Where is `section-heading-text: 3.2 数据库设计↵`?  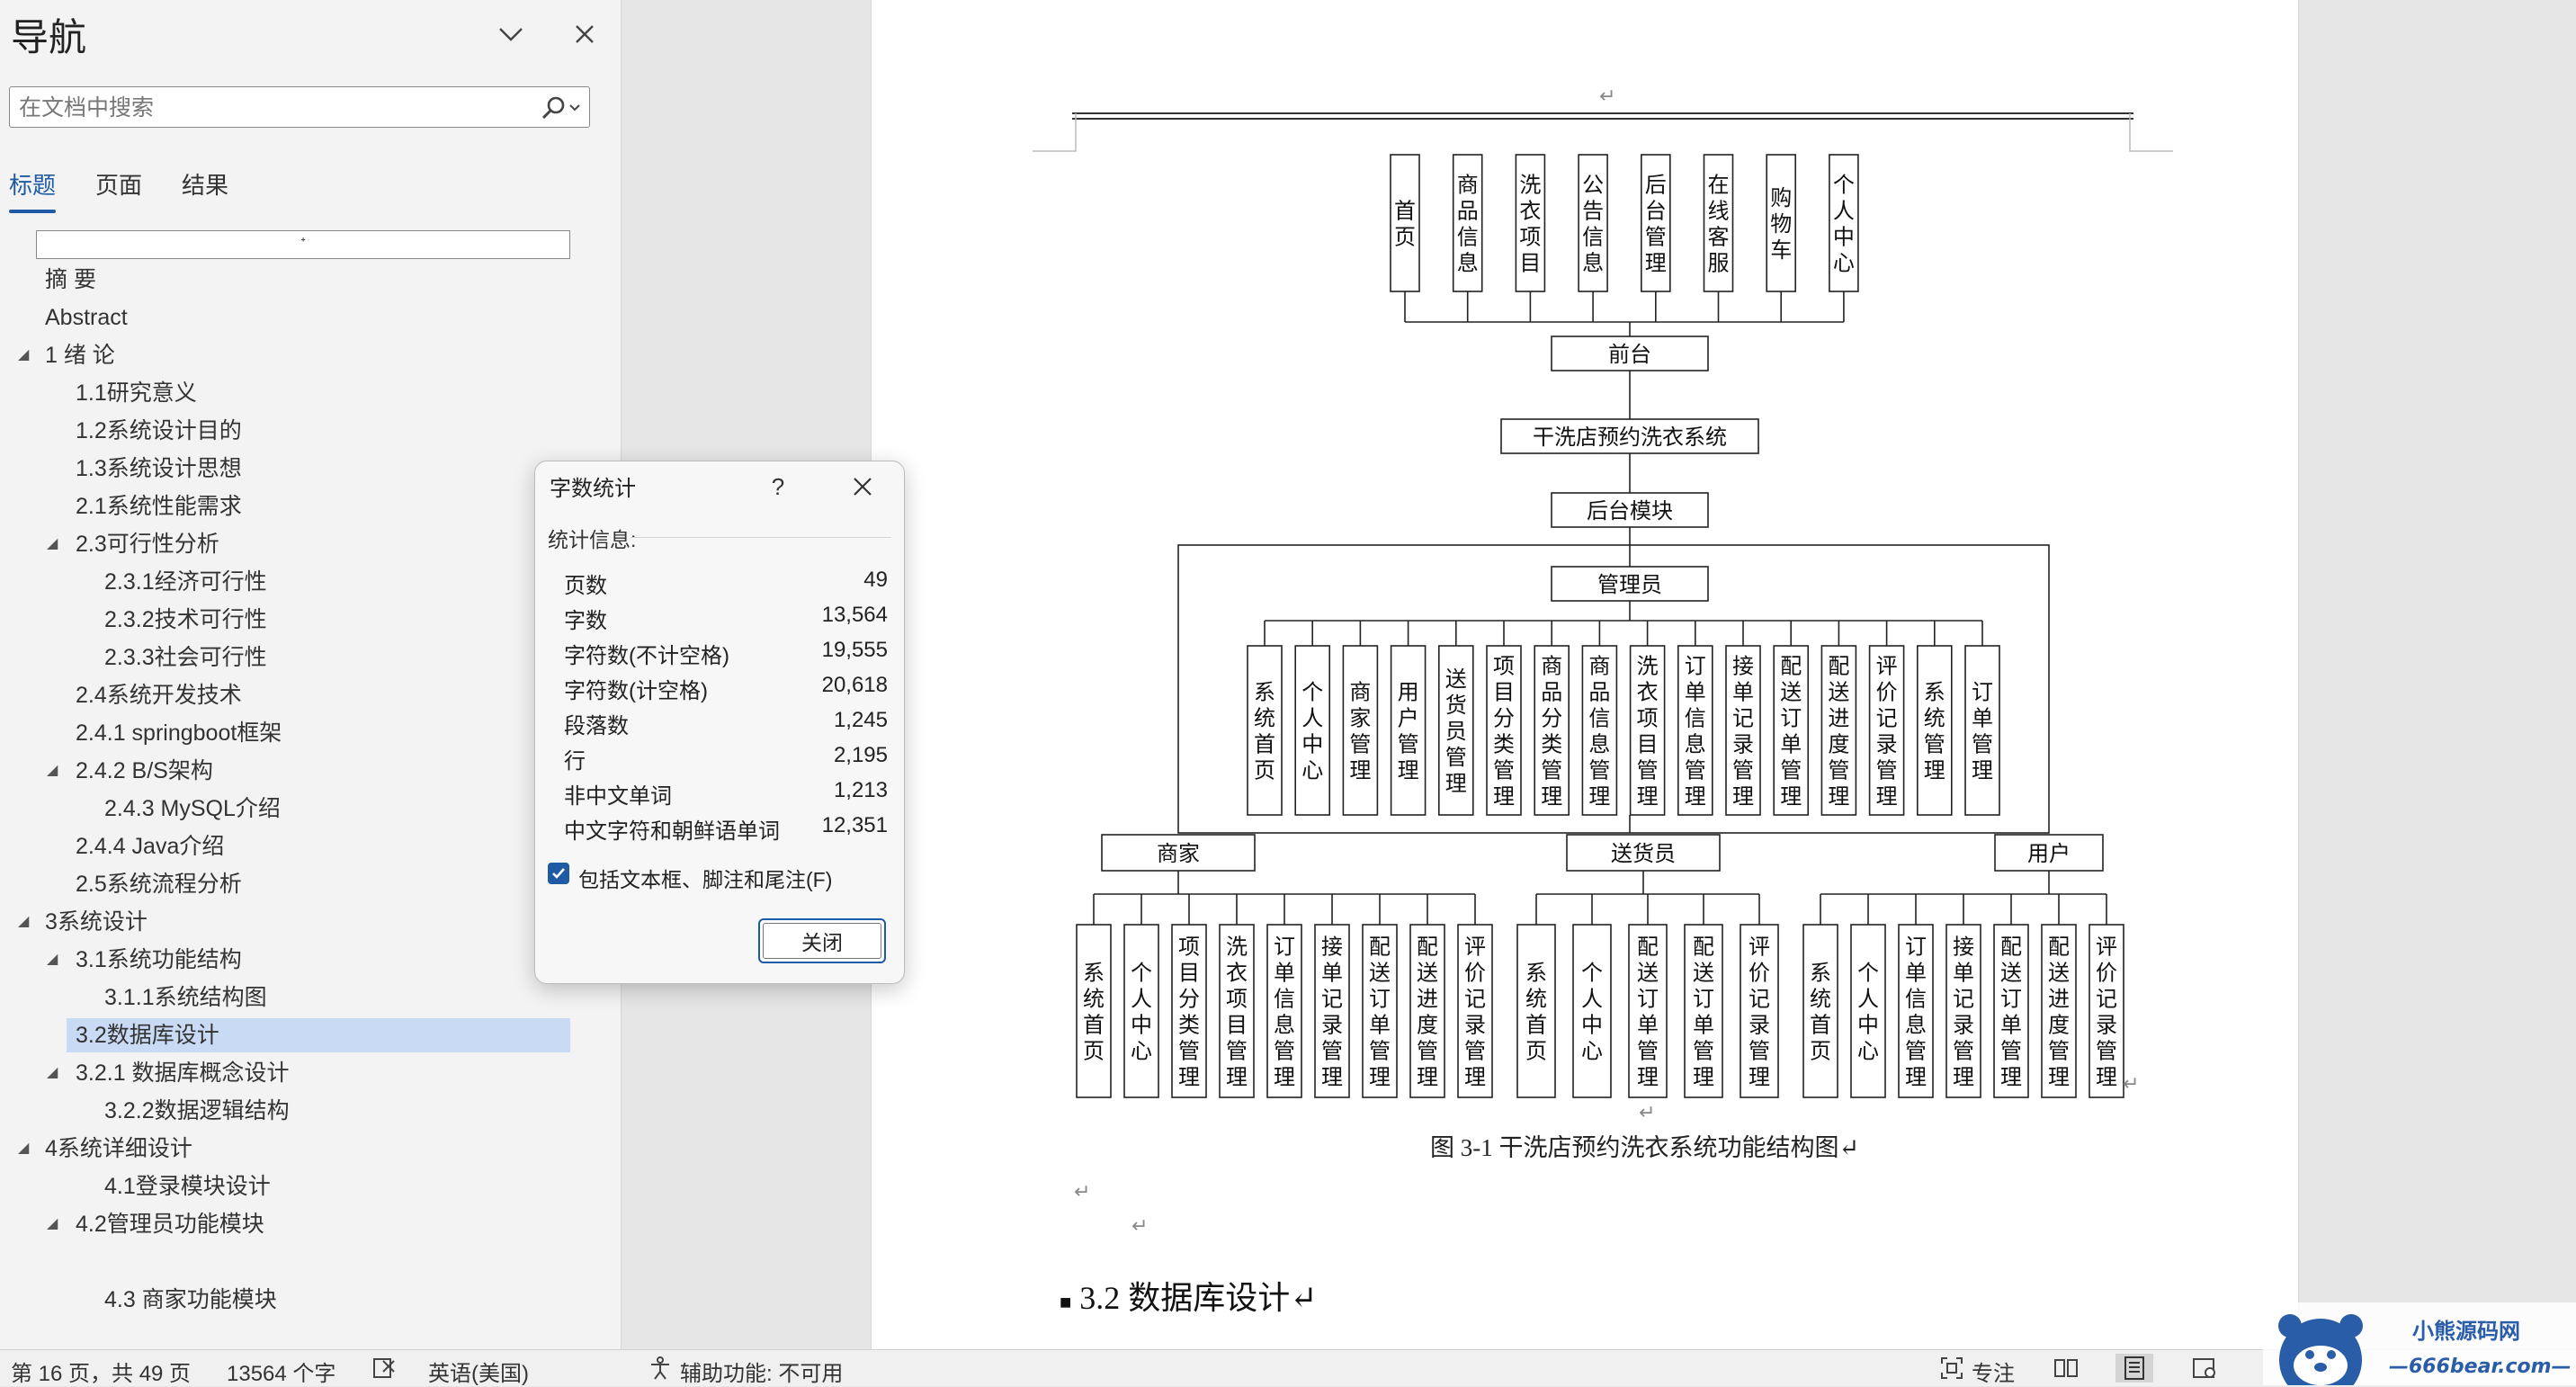
section-heading-text: 3.2 数据库设计↵ is located at coordinates (1198, 1298).